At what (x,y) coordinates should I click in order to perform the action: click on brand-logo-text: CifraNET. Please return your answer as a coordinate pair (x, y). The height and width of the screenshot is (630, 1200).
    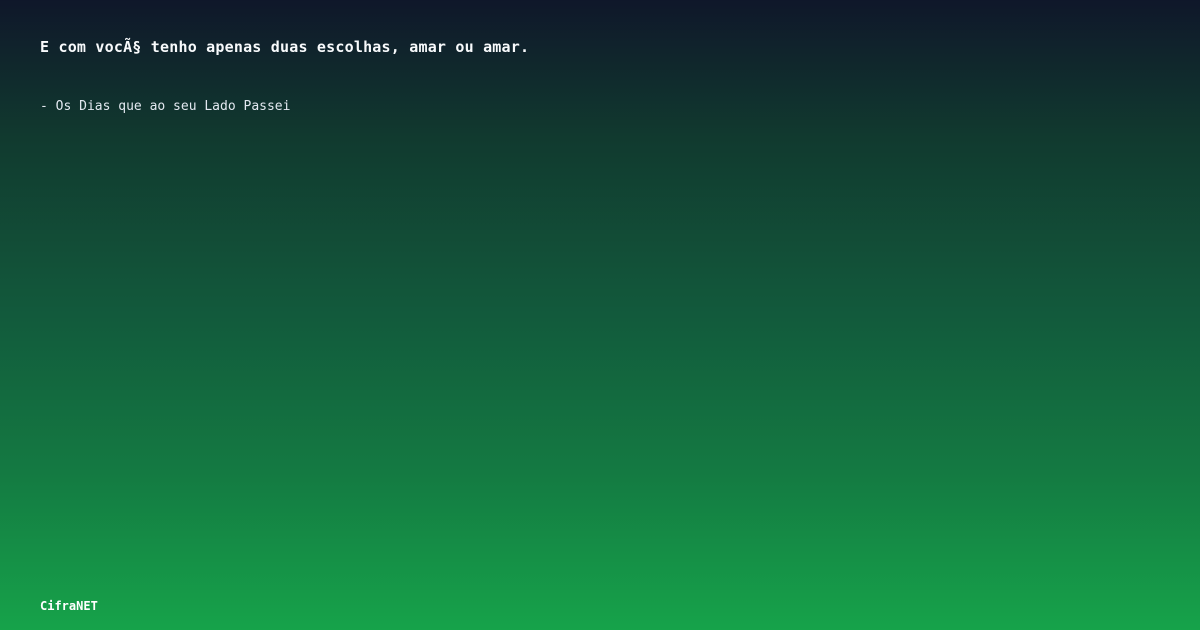
    Looking at the image, I should click on (69, 606).